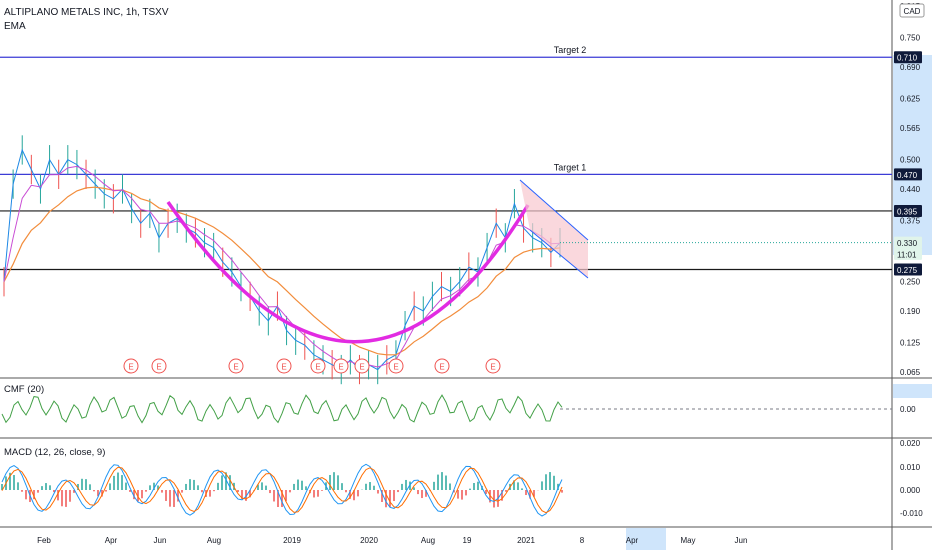 The width and height of the screenshot is (932, 555). I want to click on price-tick-label: 0.565, so click(910, 128).